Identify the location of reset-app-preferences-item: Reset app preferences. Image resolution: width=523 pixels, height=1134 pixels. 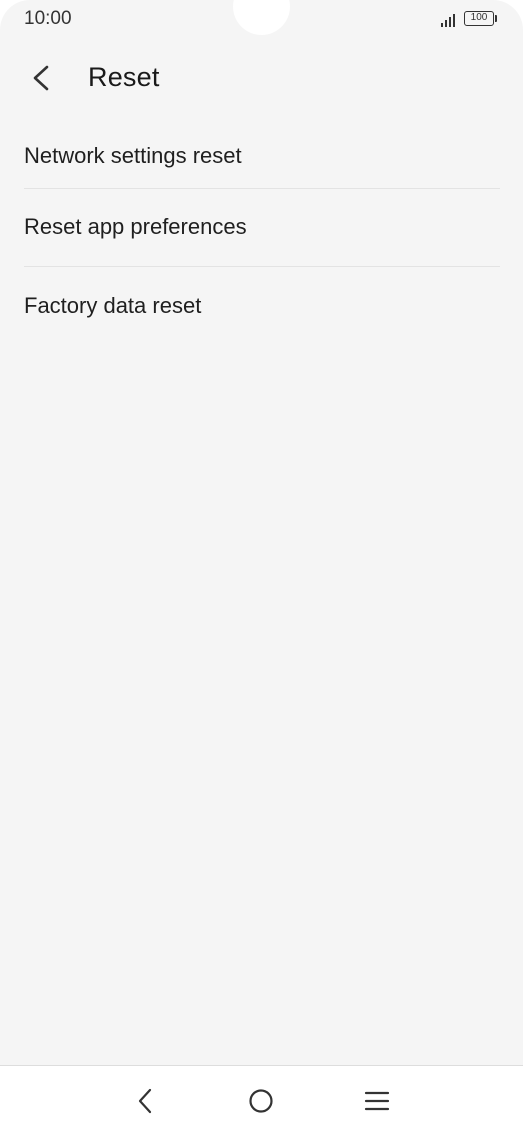
(249, 227).